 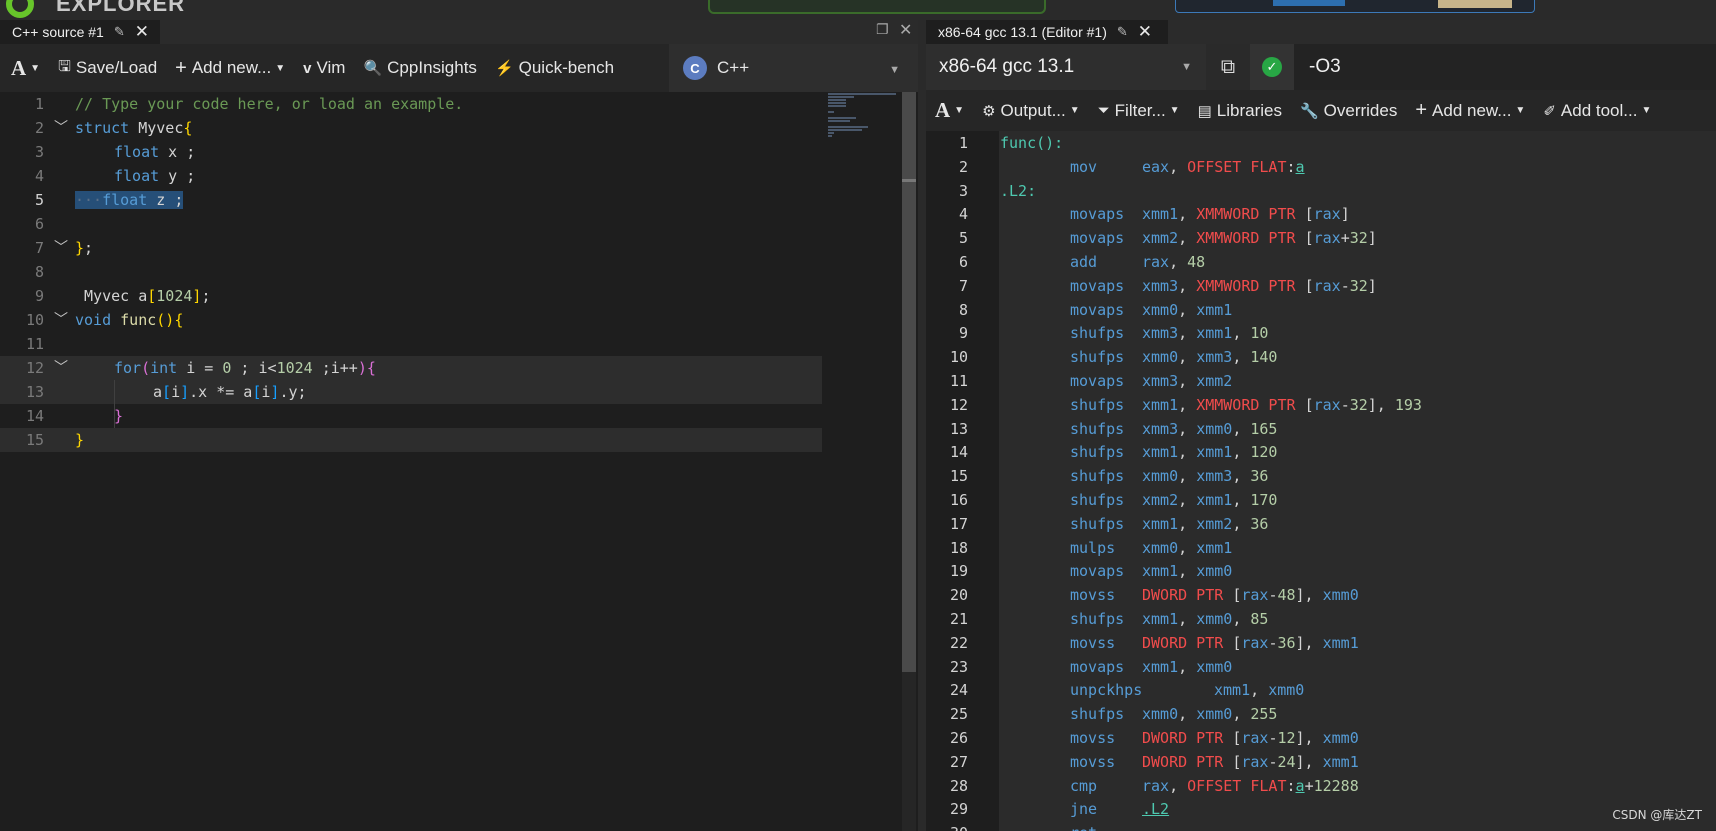 What do you see at coordinates (107, 68) in the screenshot?
I see `save-load-button: 🖫 Save/Load` at bounding box center [107, 68].